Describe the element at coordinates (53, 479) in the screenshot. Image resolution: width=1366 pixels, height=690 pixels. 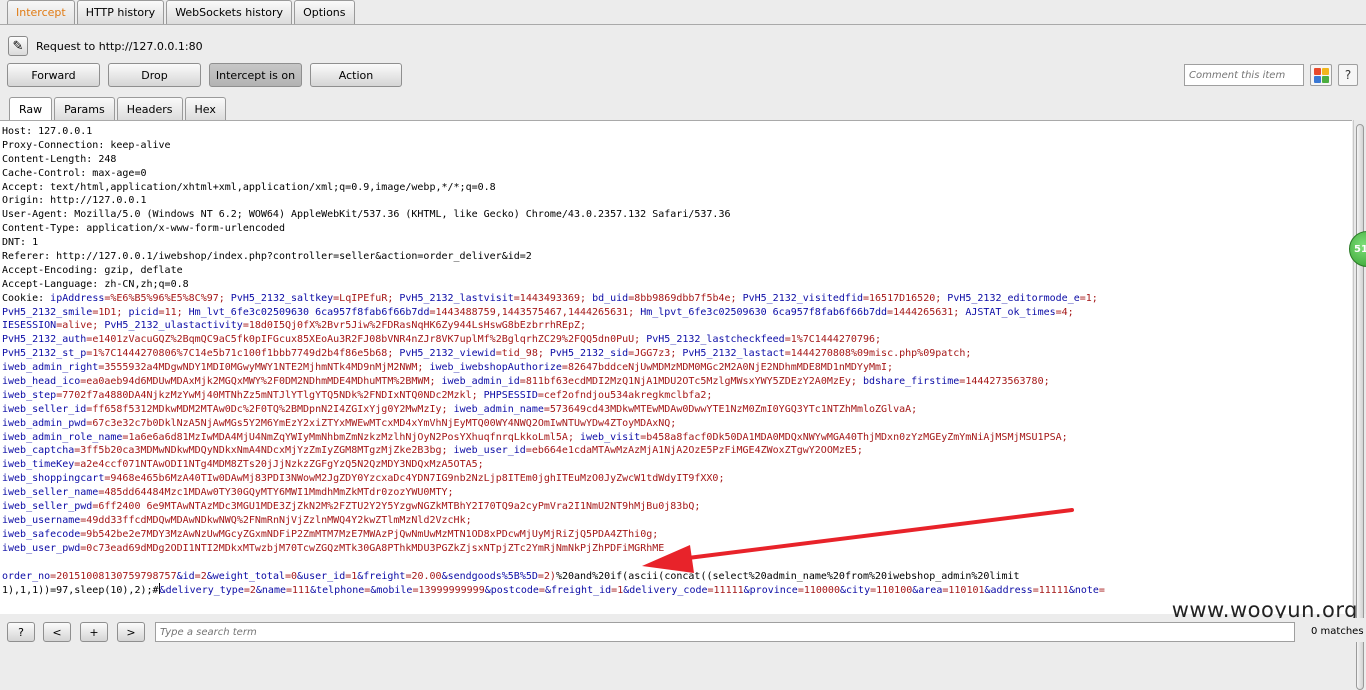
I see `param-name: iweb_shoppingcart` at that location.